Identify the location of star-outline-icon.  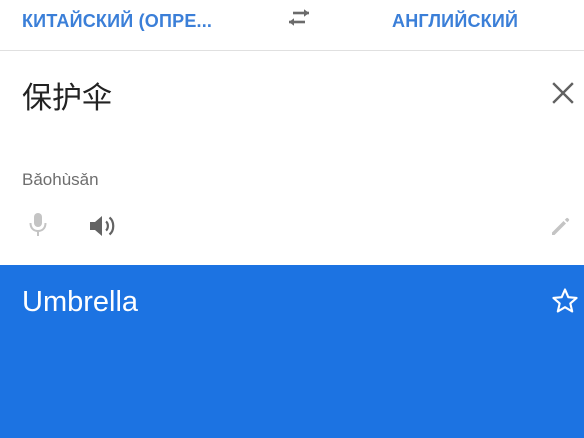
(565, 301).